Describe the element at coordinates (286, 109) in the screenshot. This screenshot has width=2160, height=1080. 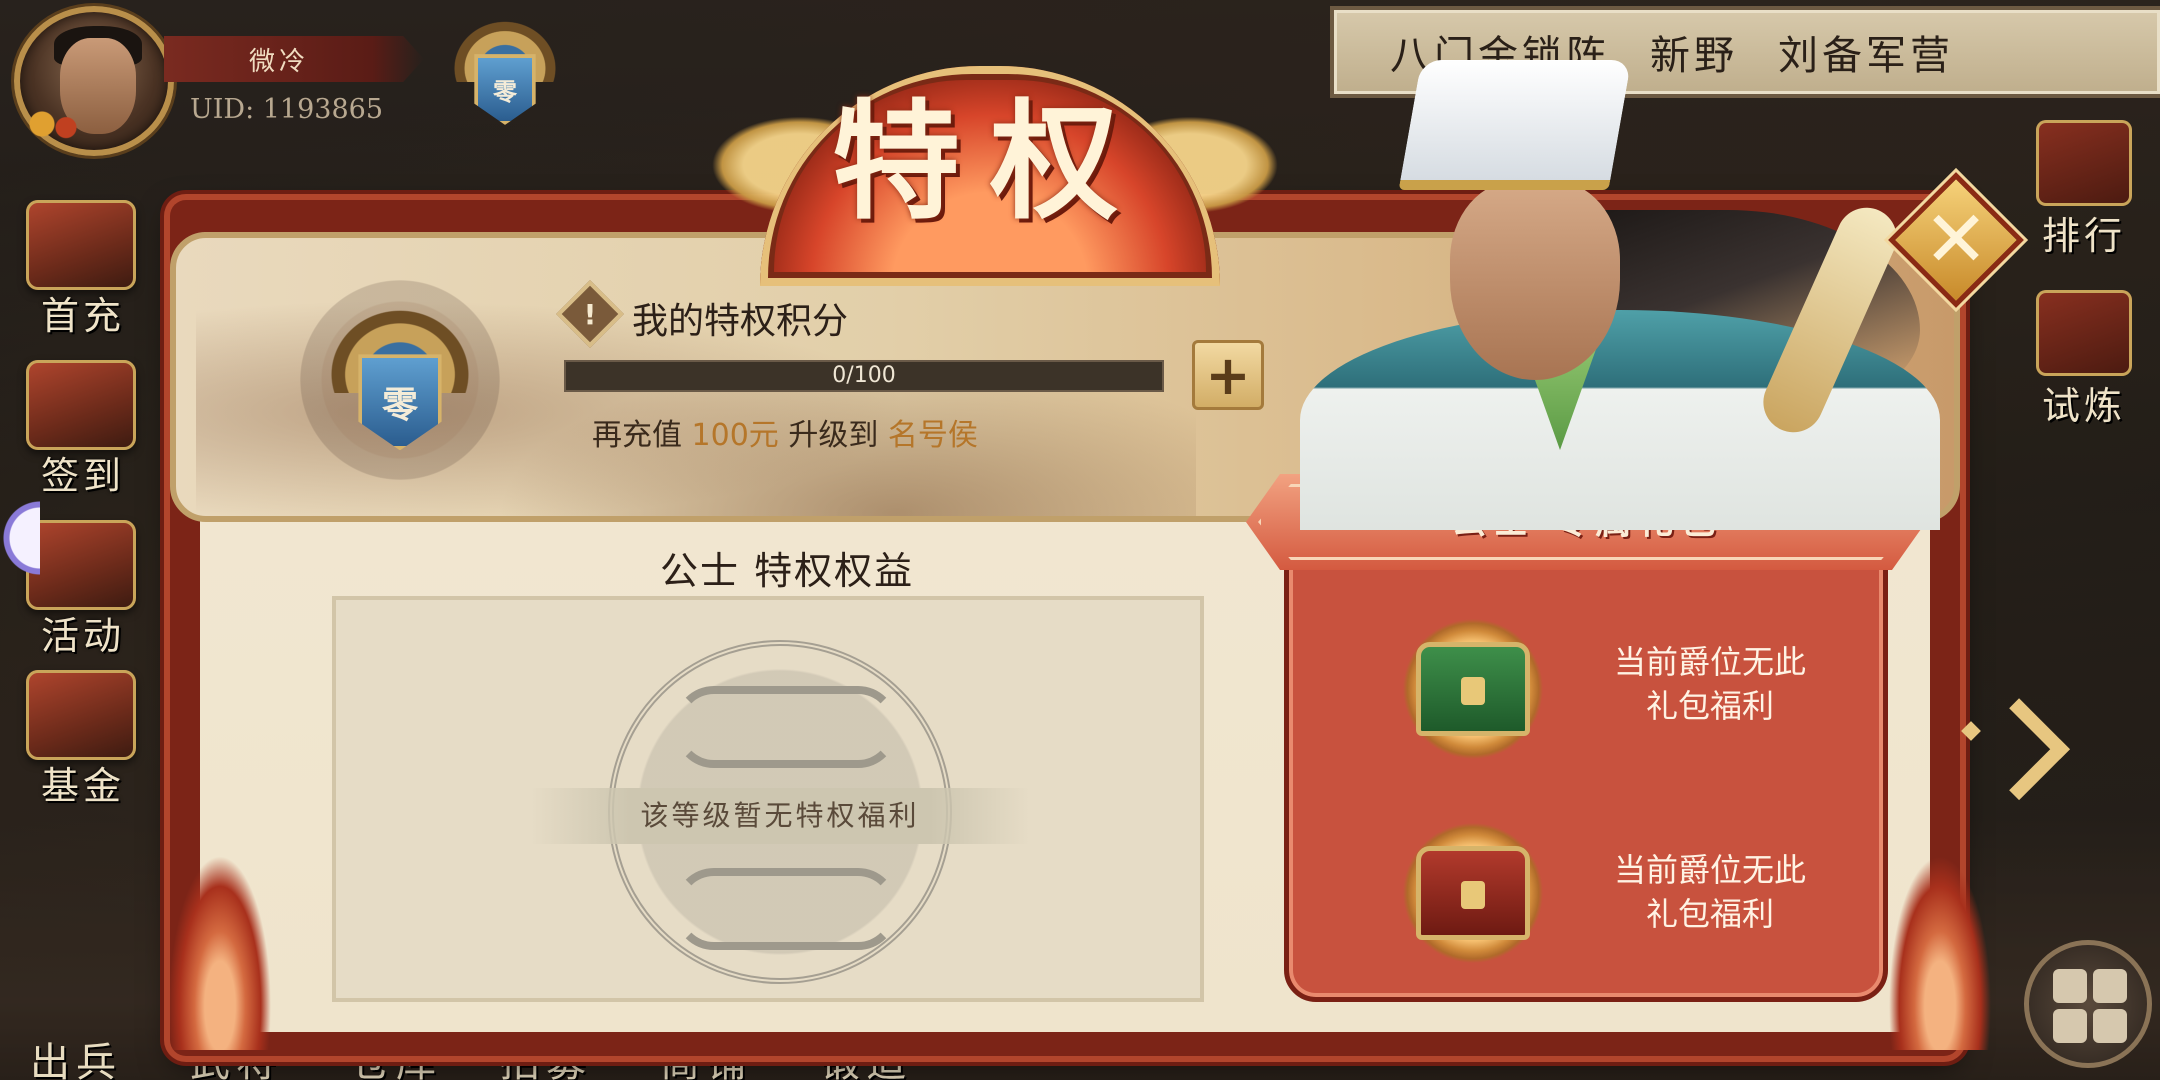
I see `player-uid: UID: 1193865` at that location.